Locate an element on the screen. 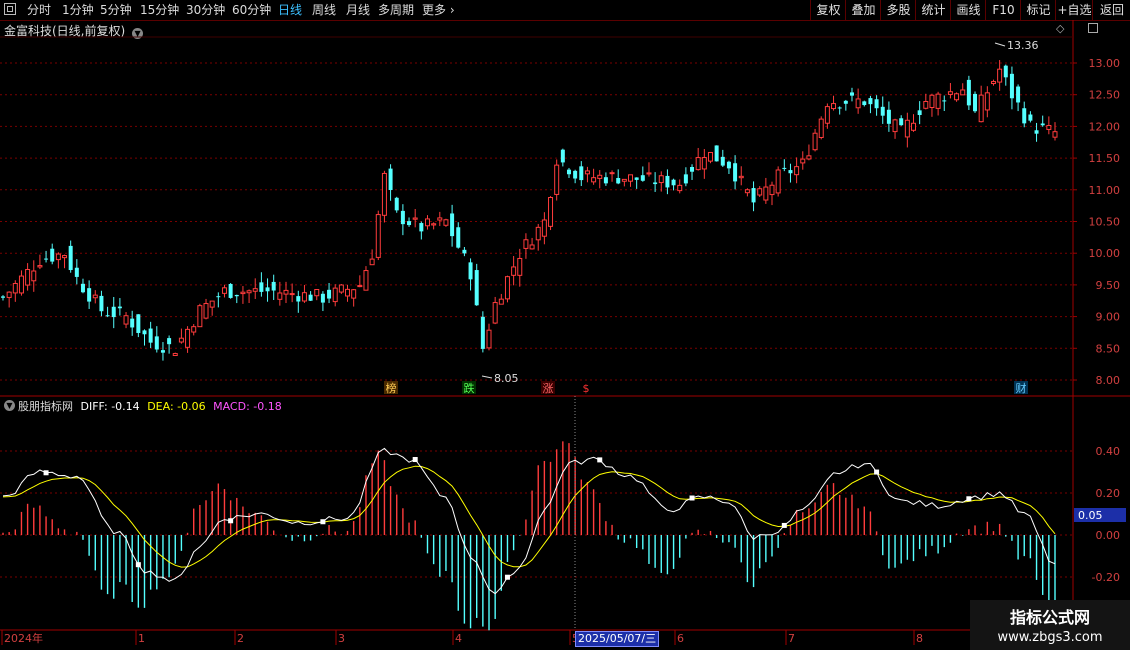 The width and height of the screenshot is (1130, 650). dea-label: DEA: -0.06 is located at coordinates (176, 406).